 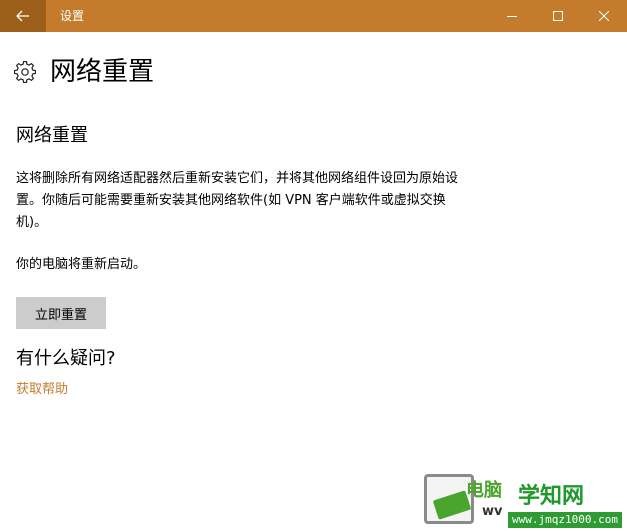 I want to click on question-heading: 有什么疑问?, so click(x=66, y=358).